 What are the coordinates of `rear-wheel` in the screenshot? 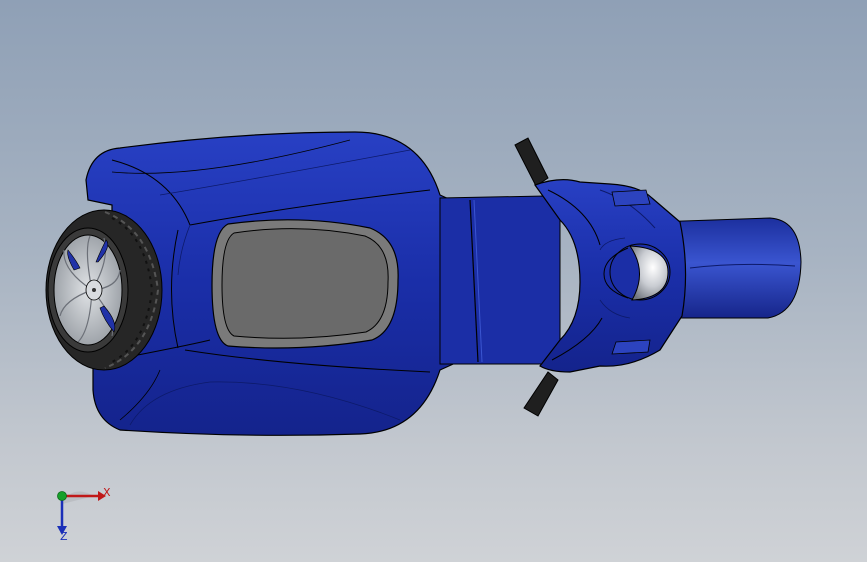 It's located at (104, 290).